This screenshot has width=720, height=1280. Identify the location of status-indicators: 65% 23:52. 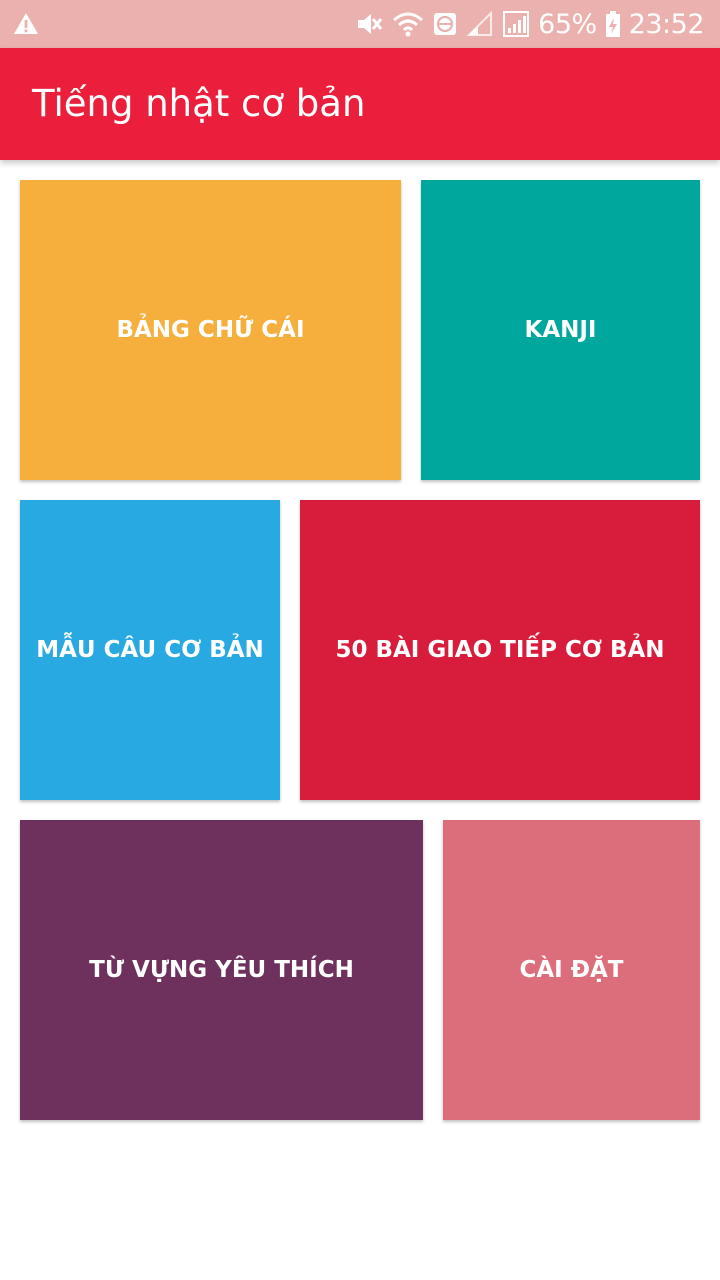
(529, 24).